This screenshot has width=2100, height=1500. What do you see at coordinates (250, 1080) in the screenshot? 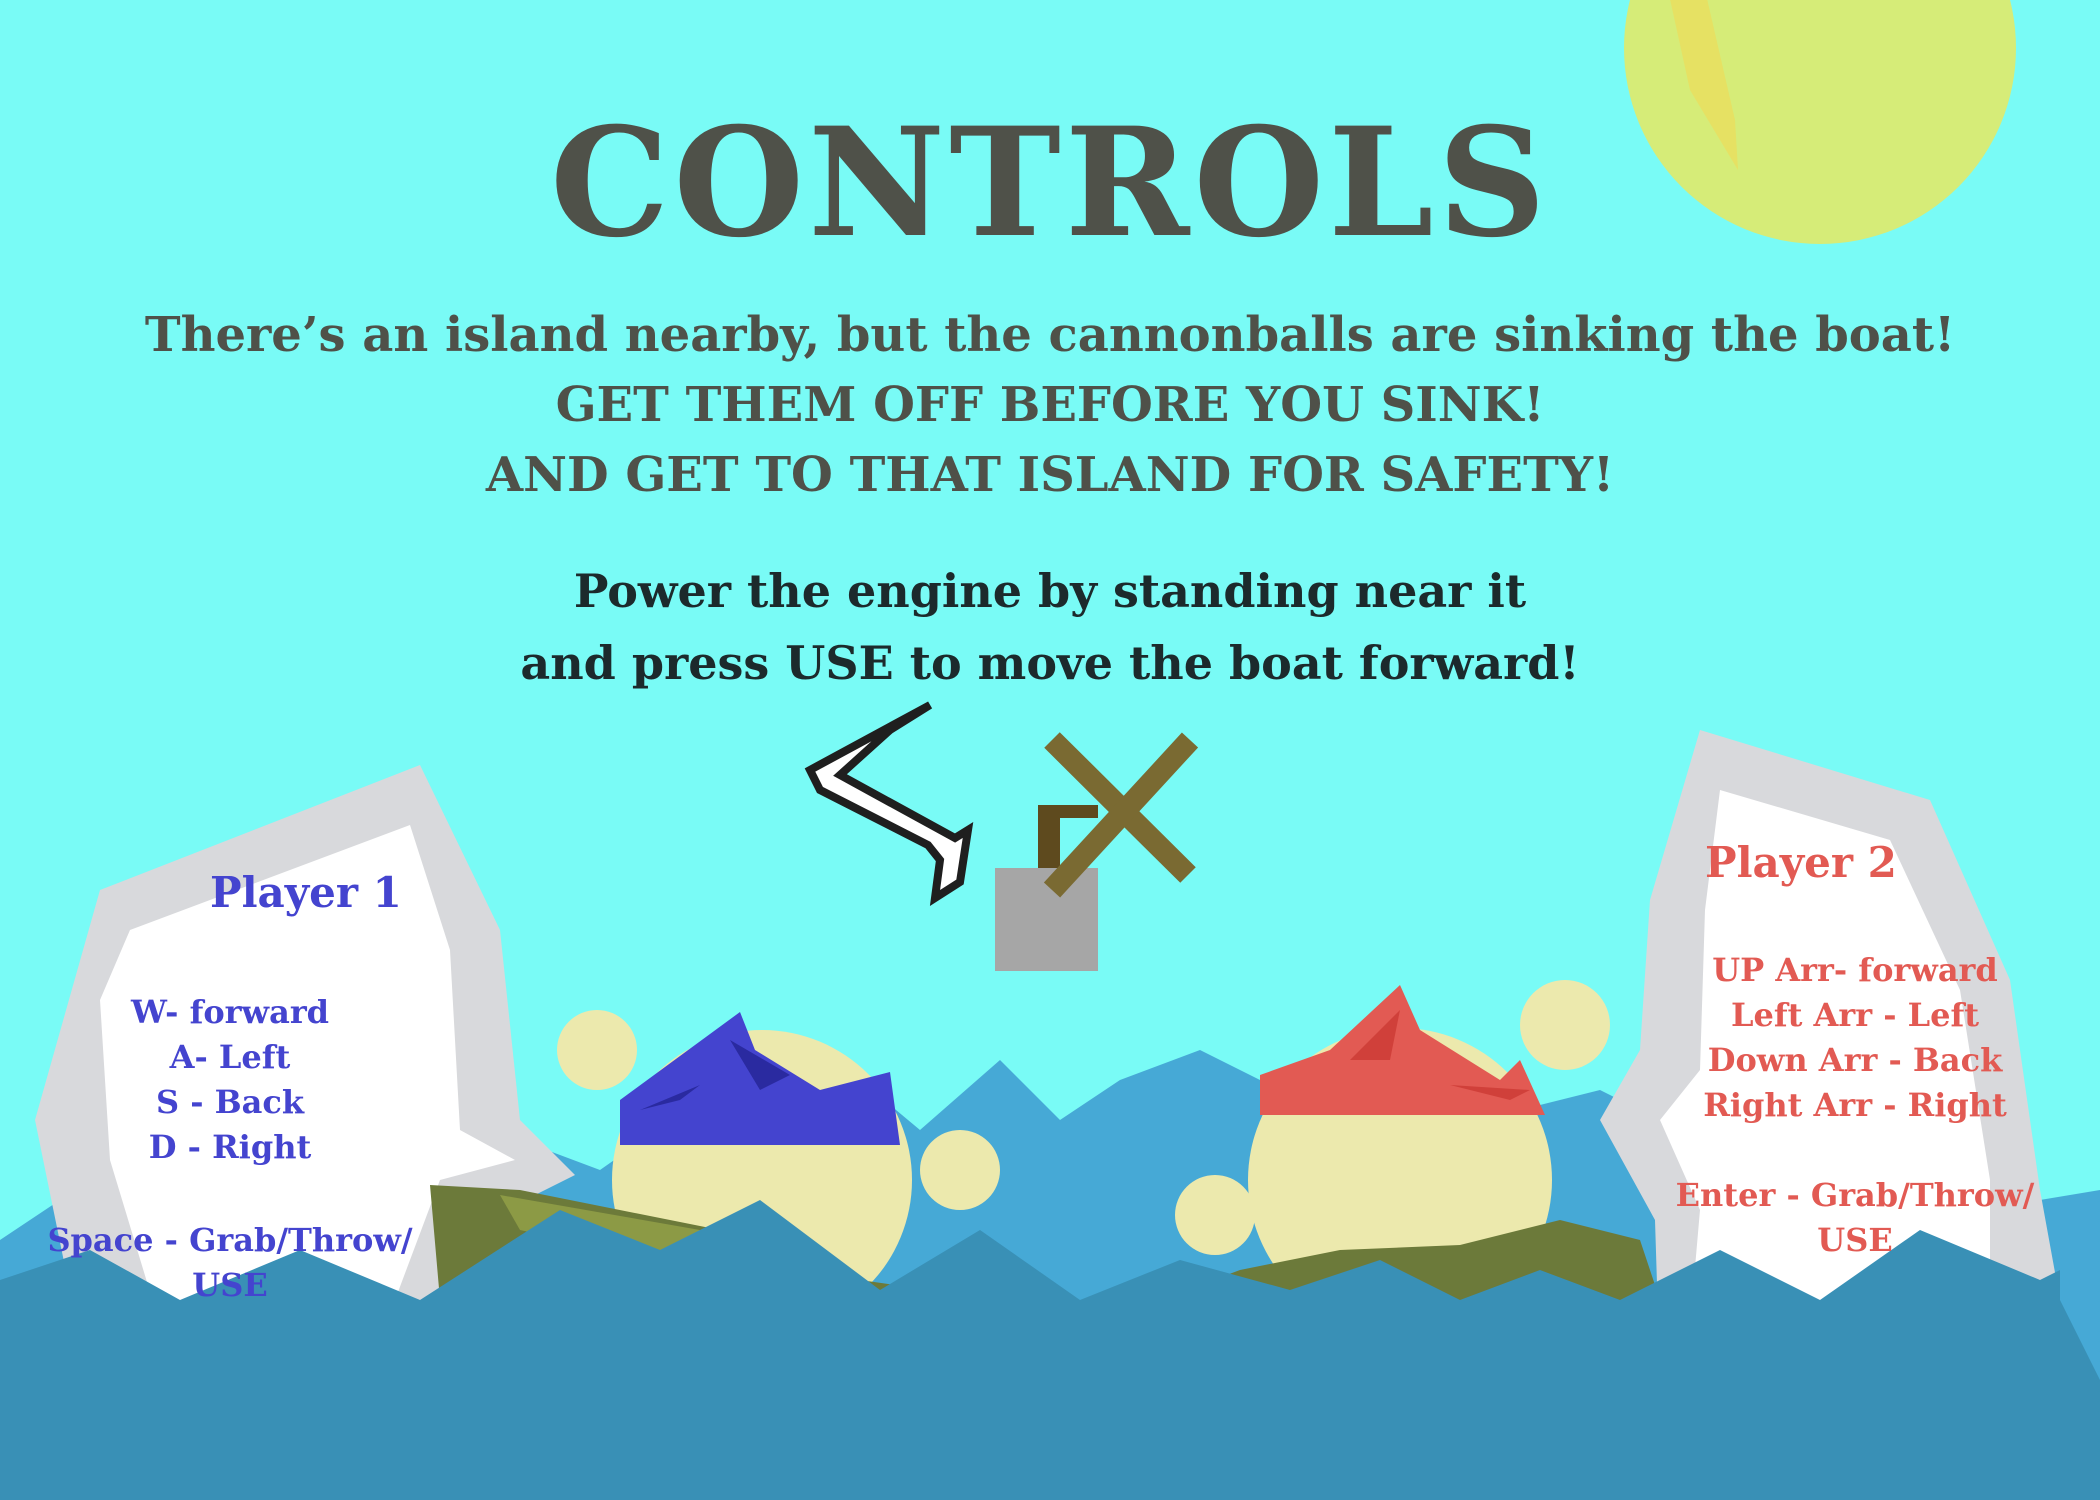
I see `player1-control-list: W- forward A- Left S - Back D - Right` at bounding box center [250, 1080].